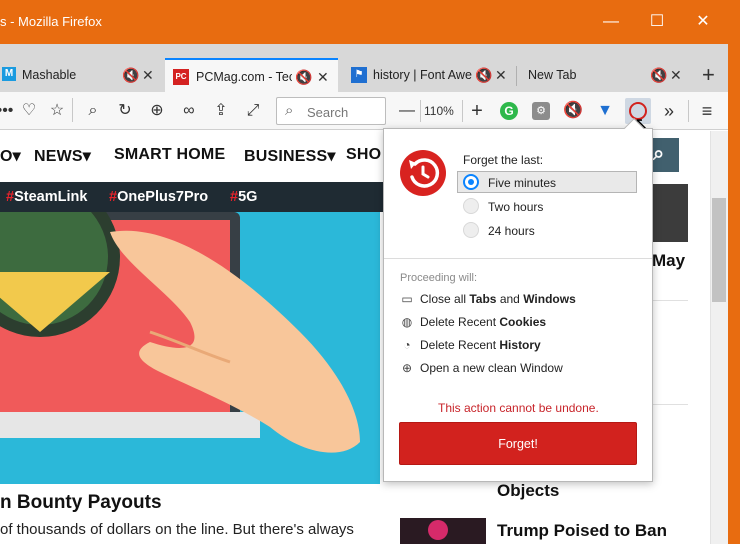 Image resolution: width=740 pixels, height=544 pixels. I want to click on close-windows-icon: ▭, so click(407, 299).